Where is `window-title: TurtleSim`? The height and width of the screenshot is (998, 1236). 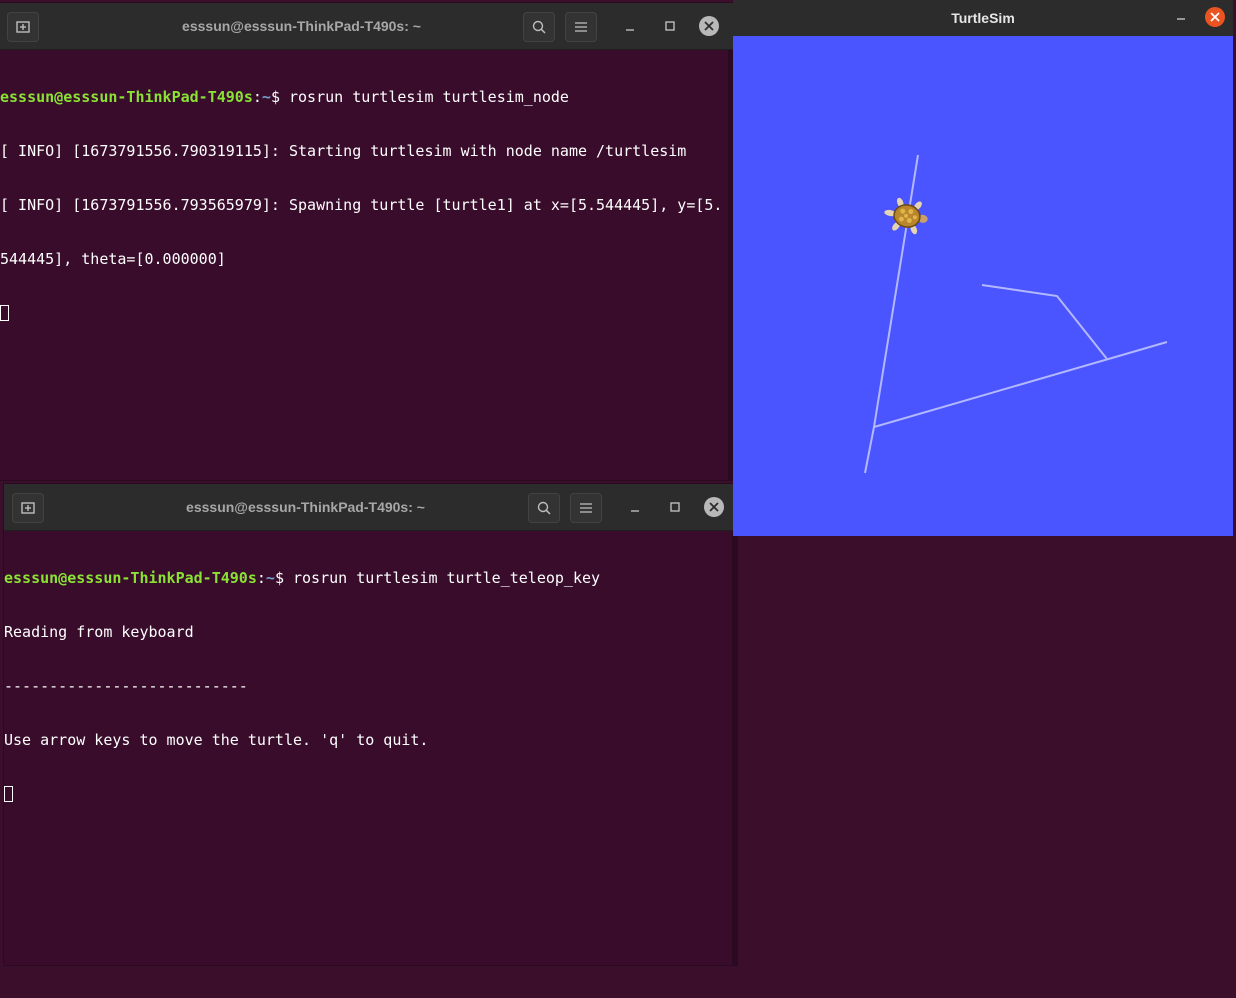
window-title: TurtleSim is located at coordinates (983, 18).